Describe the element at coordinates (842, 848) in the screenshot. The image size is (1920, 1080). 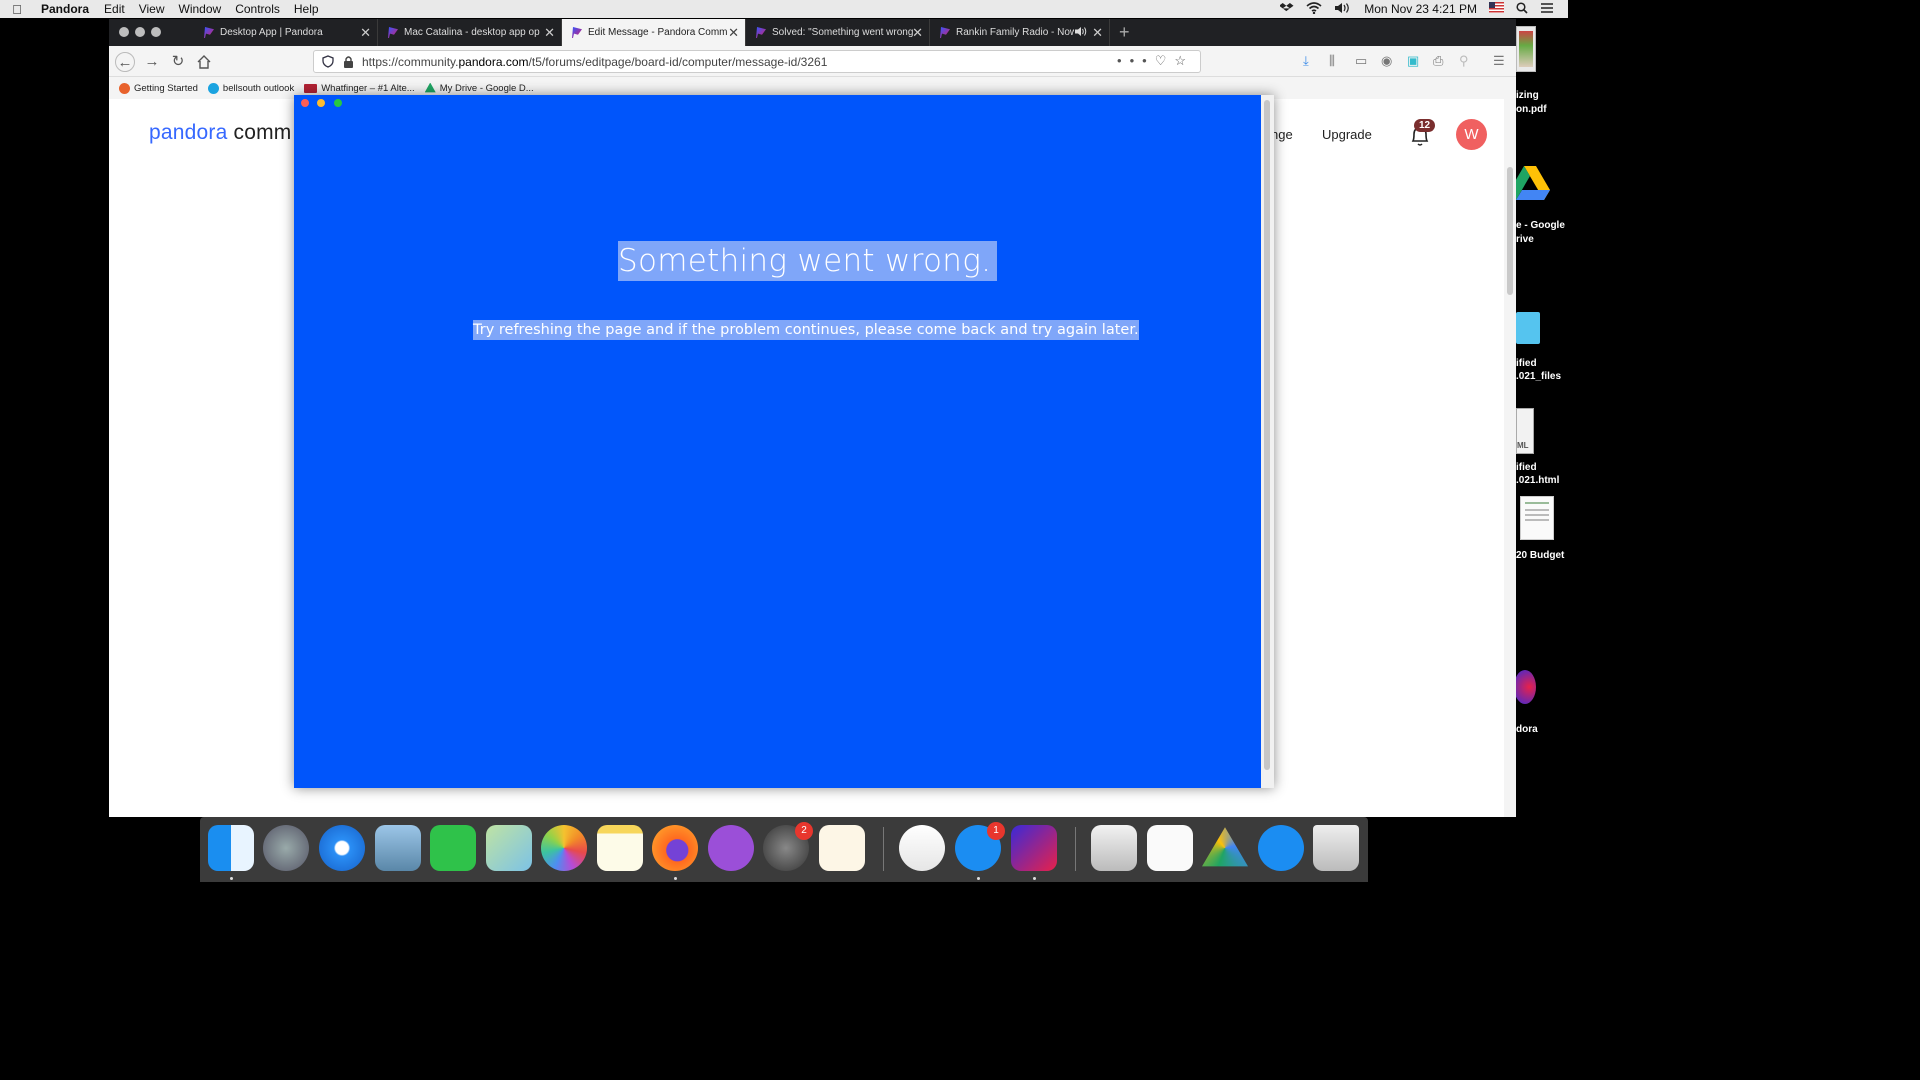
I see `pages-icon` at that location.